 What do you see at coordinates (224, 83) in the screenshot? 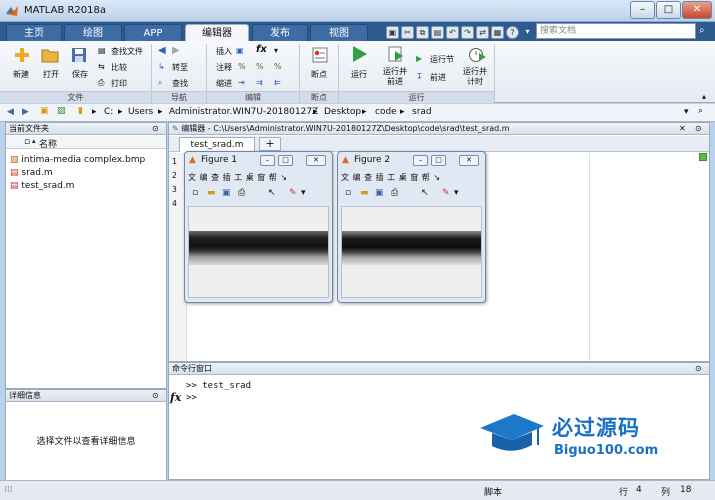
I see `indent-button: 缩进` at bounding box center [224, 83].